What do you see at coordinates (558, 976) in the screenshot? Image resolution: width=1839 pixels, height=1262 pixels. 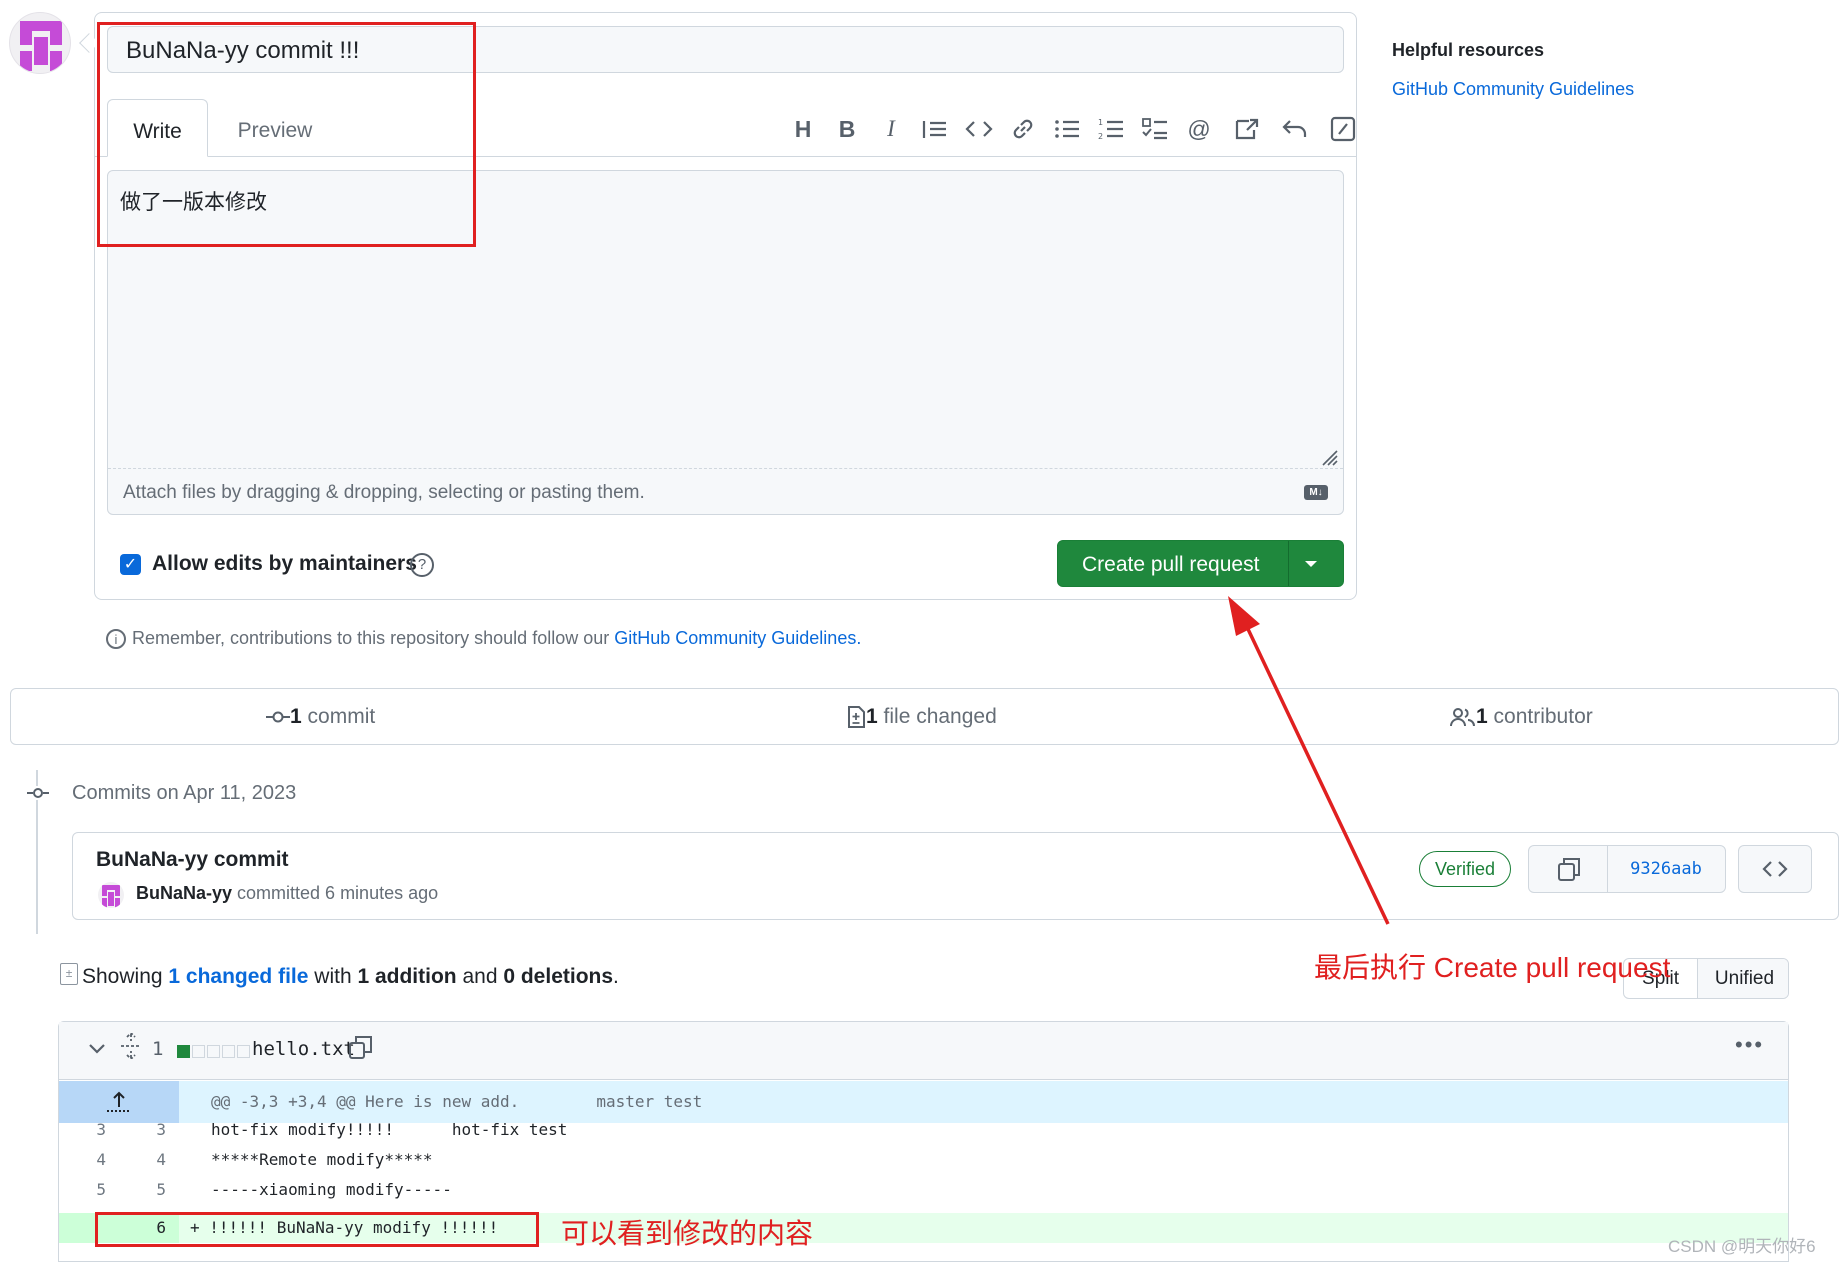 I see `deletions-count: 0 deletions` at bounding box center [558, 976].